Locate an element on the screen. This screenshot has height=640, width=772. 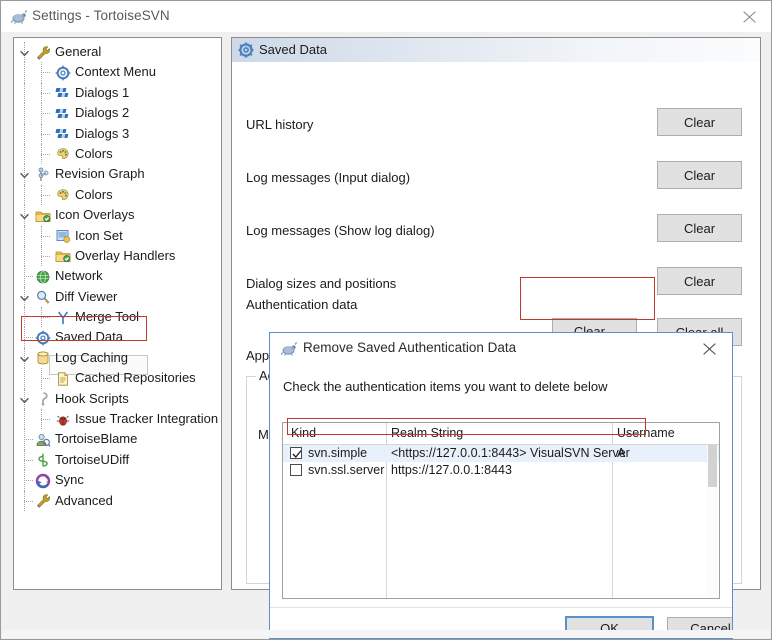
scrollbar-thumb is located at coordinates (712, 466).